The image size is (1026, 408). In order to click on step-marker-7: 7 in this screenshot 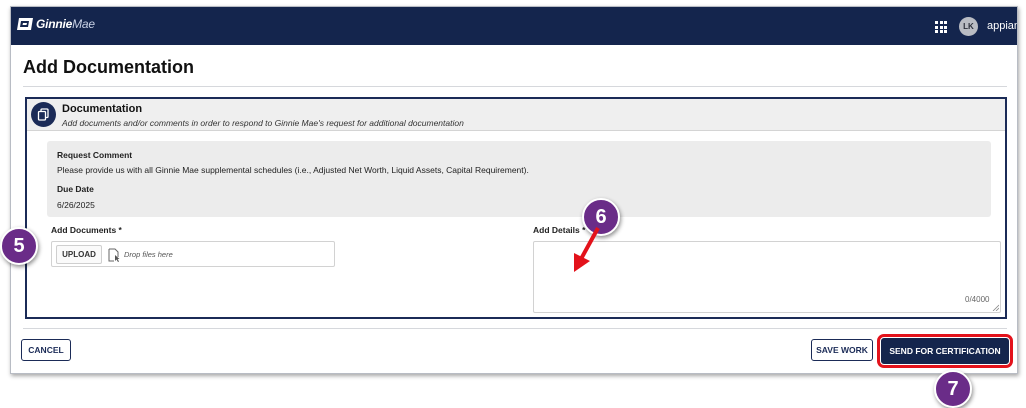, I will do `click(953, 389)`.